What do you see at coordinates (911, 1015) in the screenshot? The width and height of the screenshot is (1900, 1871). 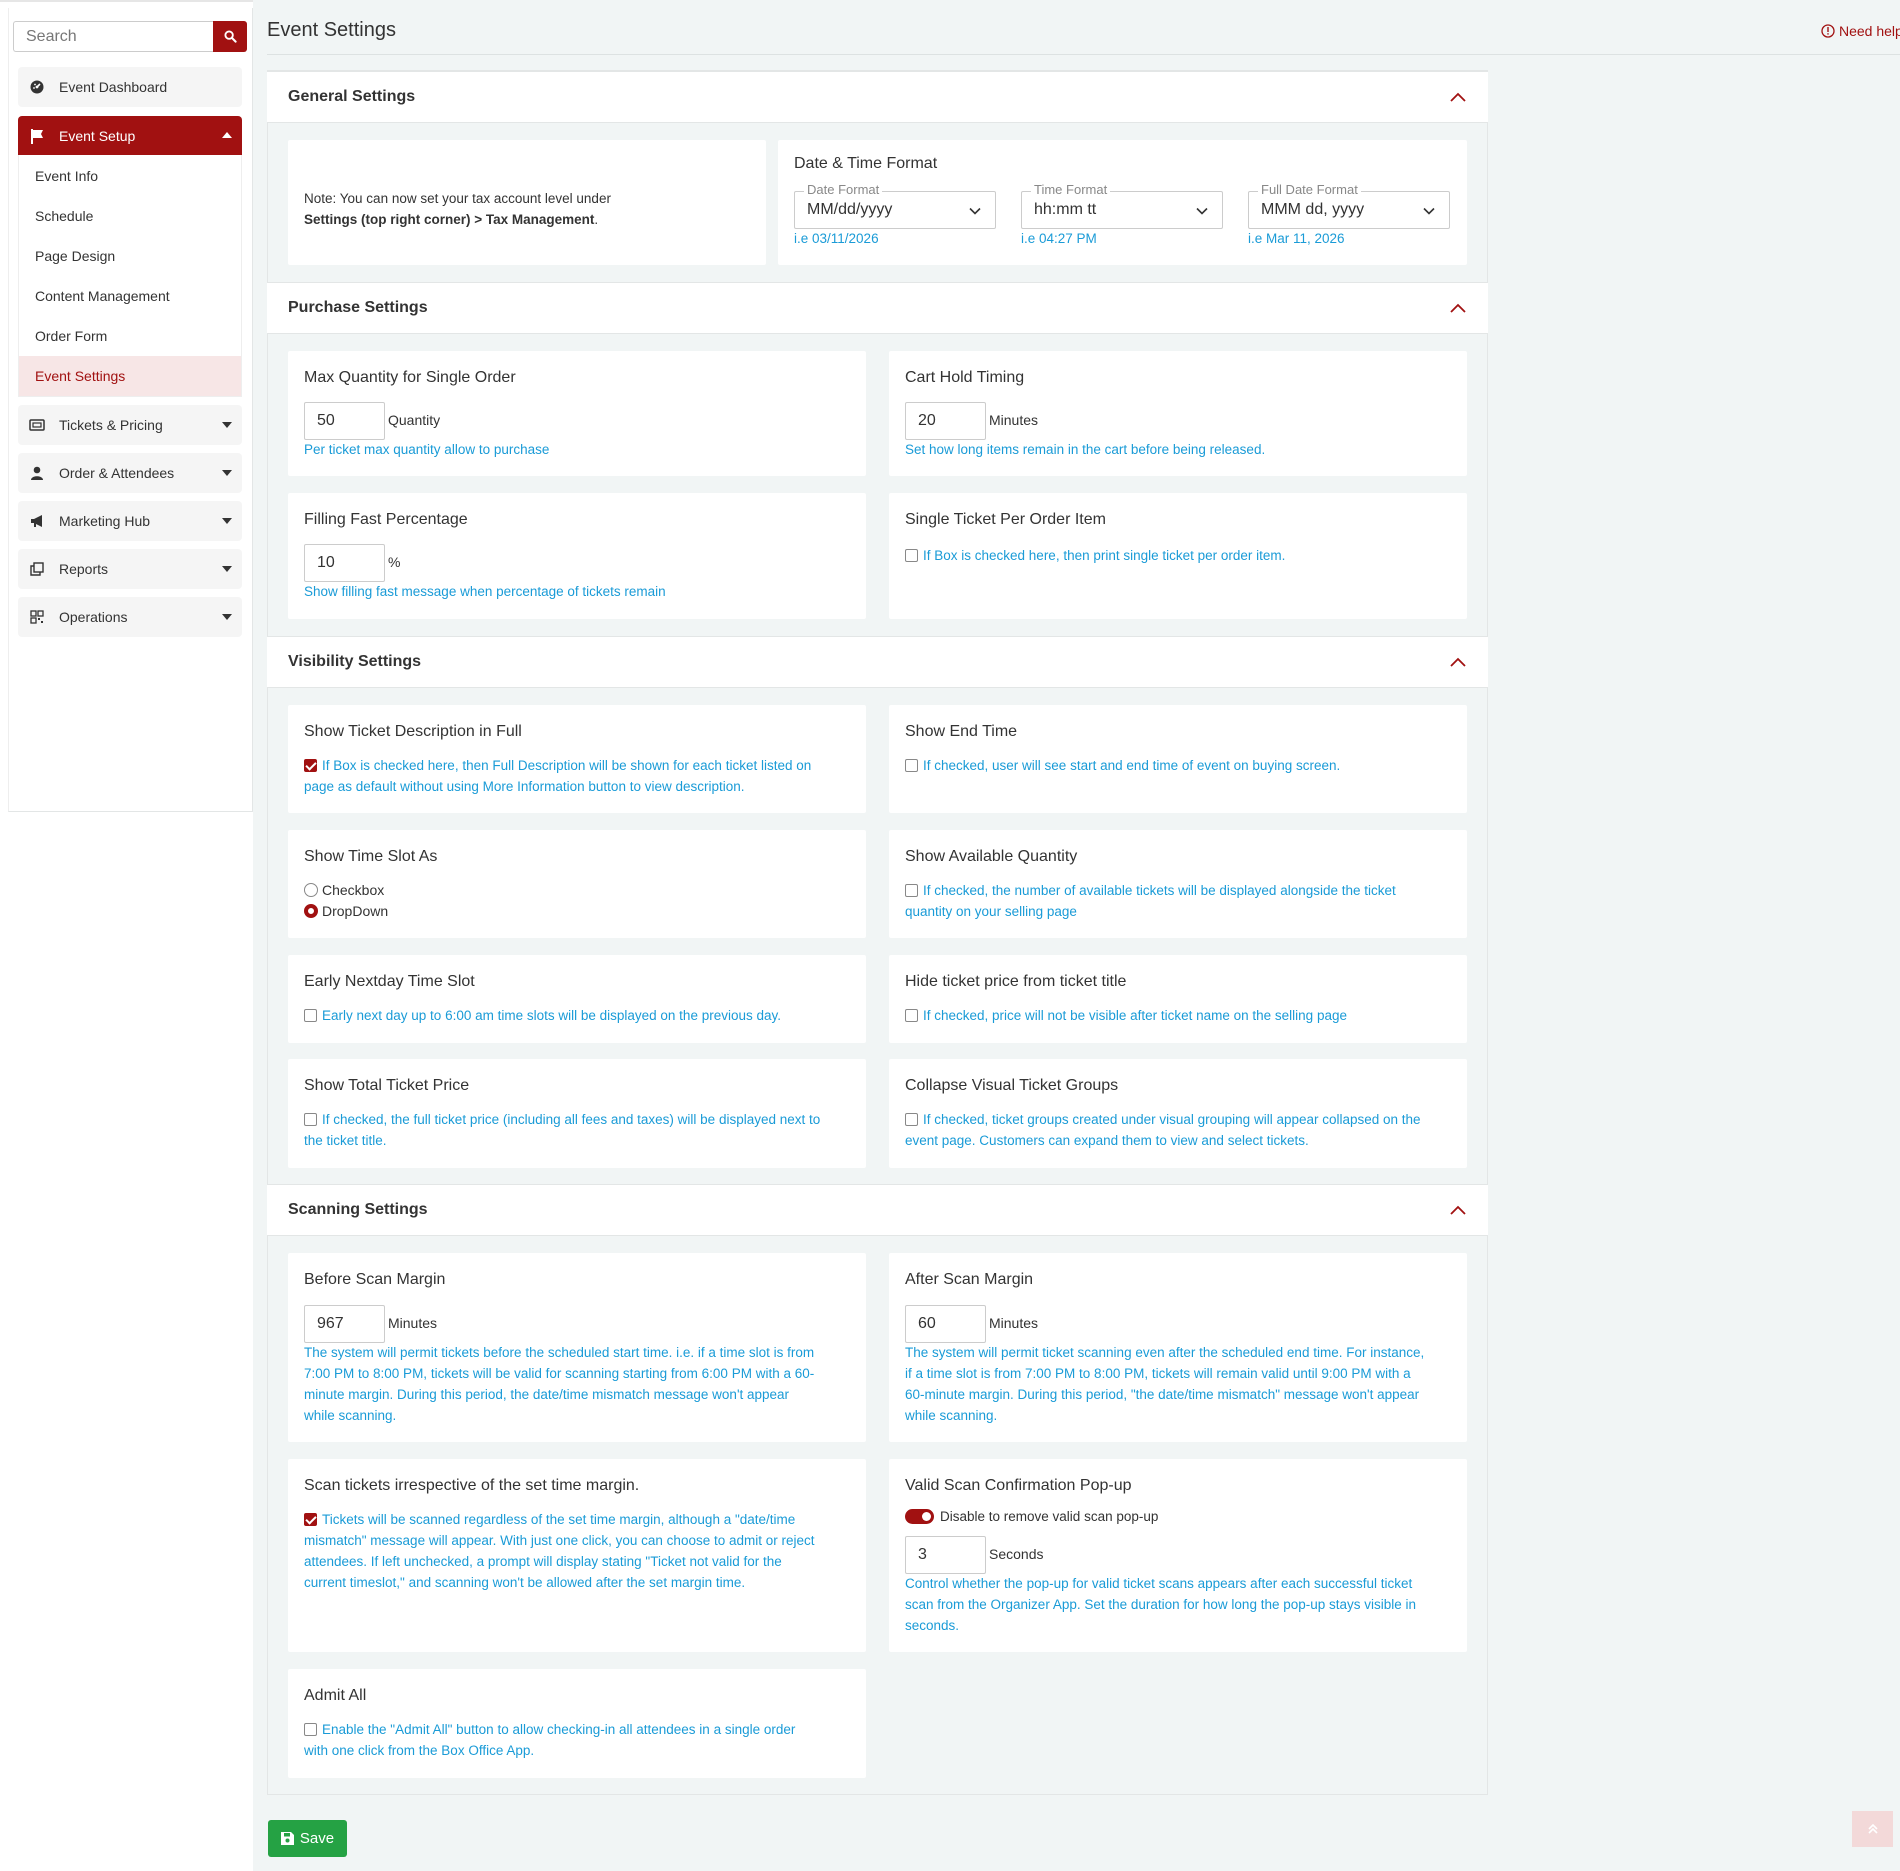 I see `hide-price-checkbox` at bounding box center [911, 1015].